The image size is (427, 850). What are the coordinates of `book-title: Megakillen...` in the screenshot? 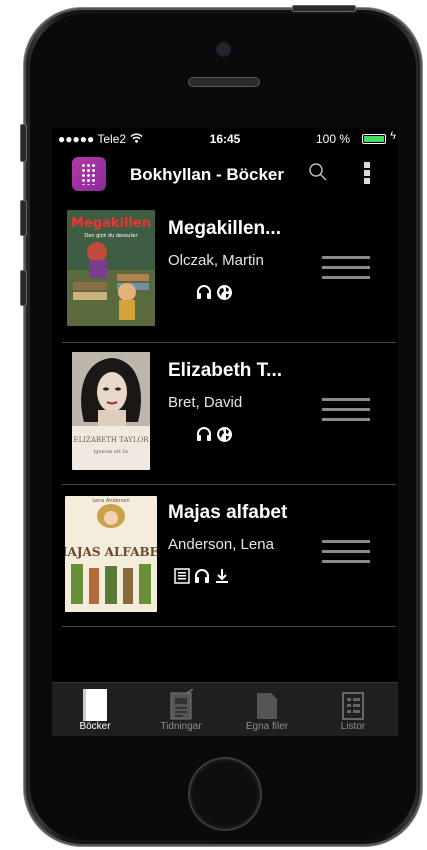 It's located at (224, 228).